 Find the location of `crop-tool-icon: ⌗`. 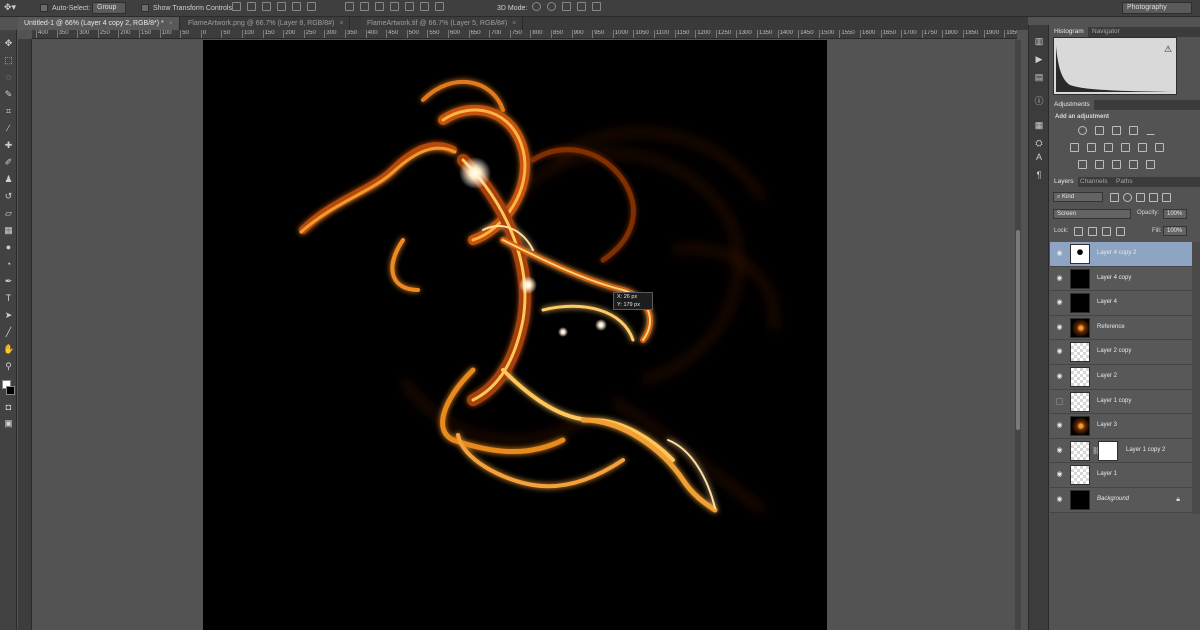

crop-tool-icon: ⌗ is located at coordinates (8, 111).